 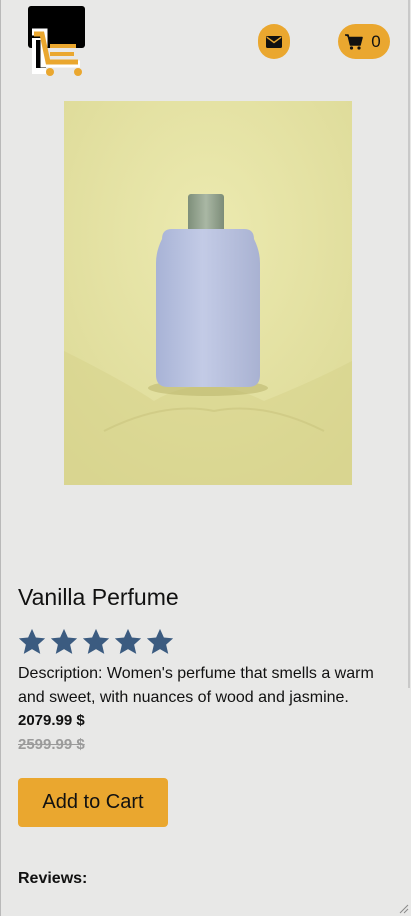 I want to click on store-logo-icon, so click(x=58, y=42).